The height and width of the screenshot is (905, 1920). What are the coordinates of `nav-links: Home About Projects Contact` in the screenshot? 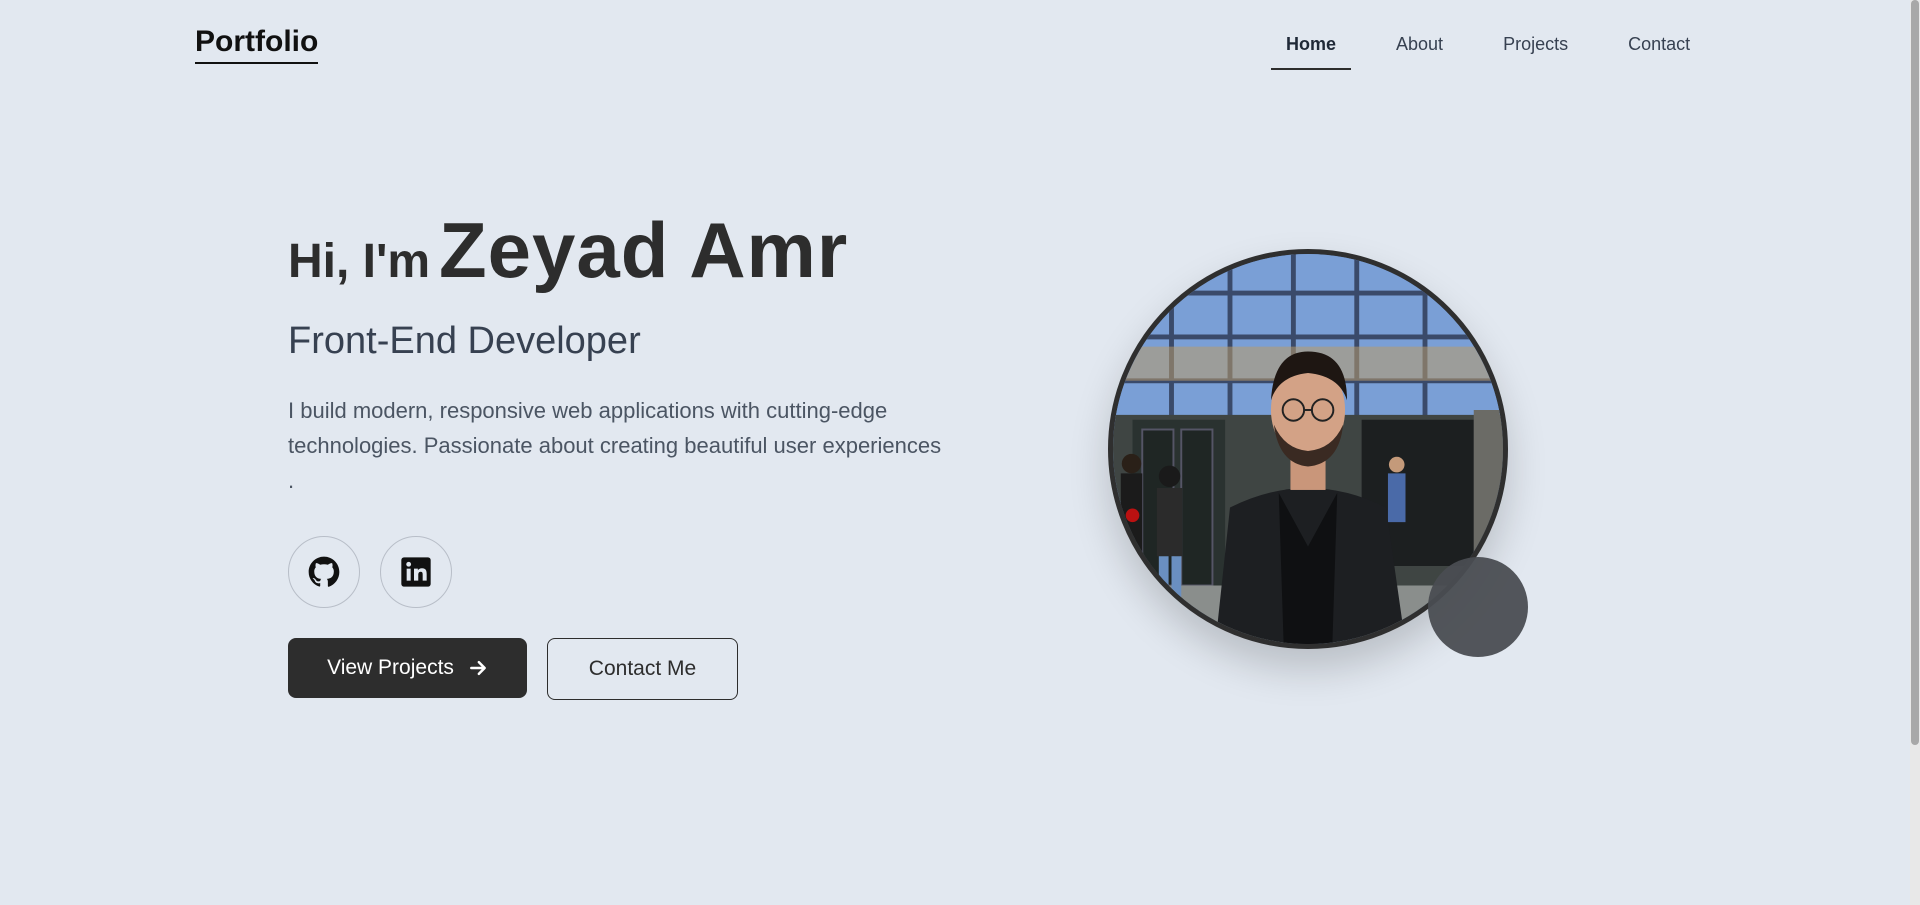 It's located at (1488, 49).